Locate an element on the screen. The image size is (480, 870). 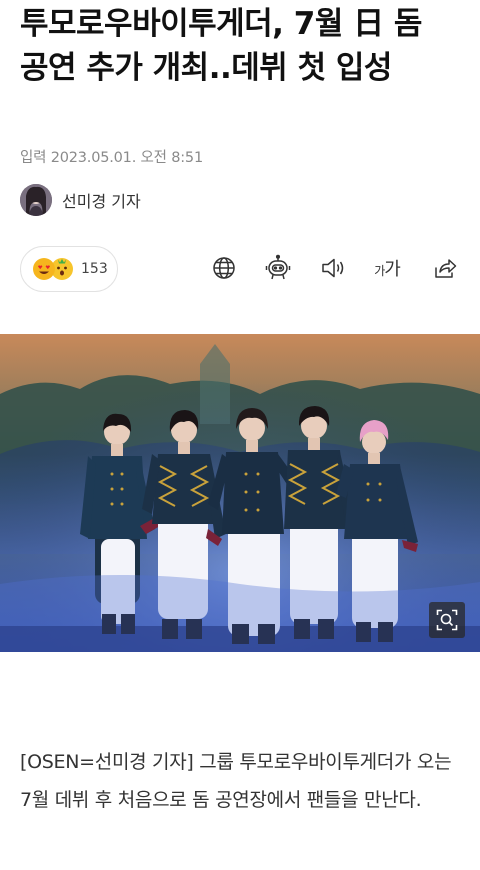
globe-icon is located at coordinates (224, 268).